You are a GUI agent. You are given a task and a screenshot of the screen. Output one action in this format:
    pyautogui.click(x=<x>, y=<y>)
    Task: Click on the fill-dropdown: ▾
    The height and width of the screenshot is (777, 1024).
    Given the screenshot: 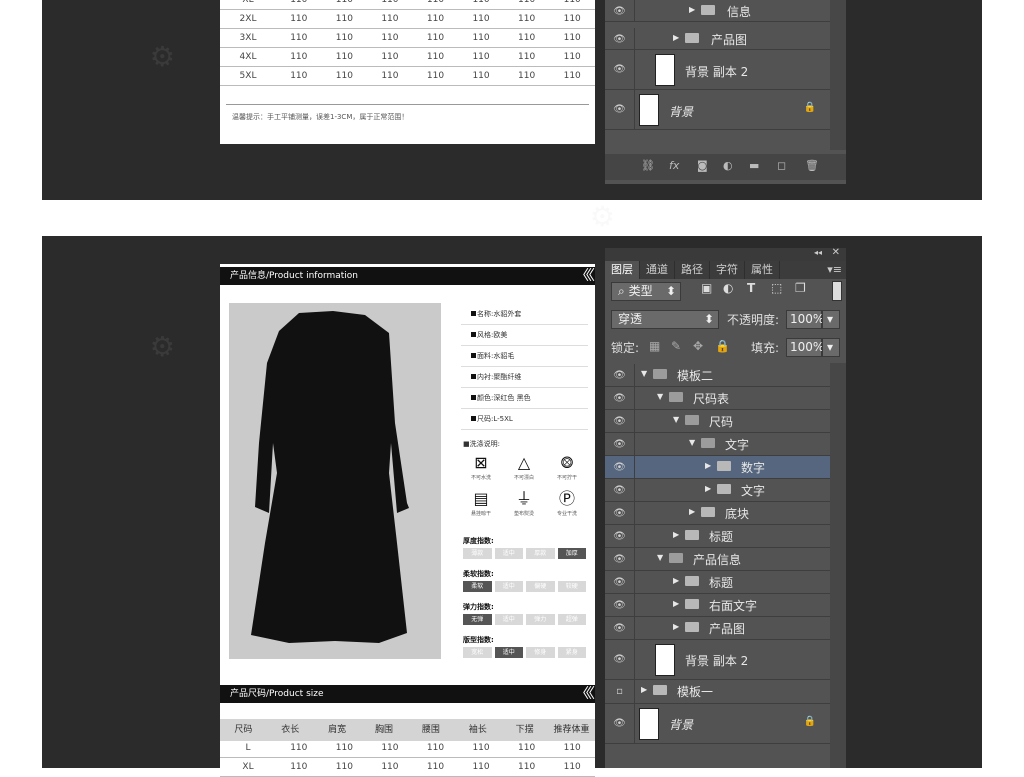 What is the action you would take?
    pyautogui.click(x=831, y=347)
    